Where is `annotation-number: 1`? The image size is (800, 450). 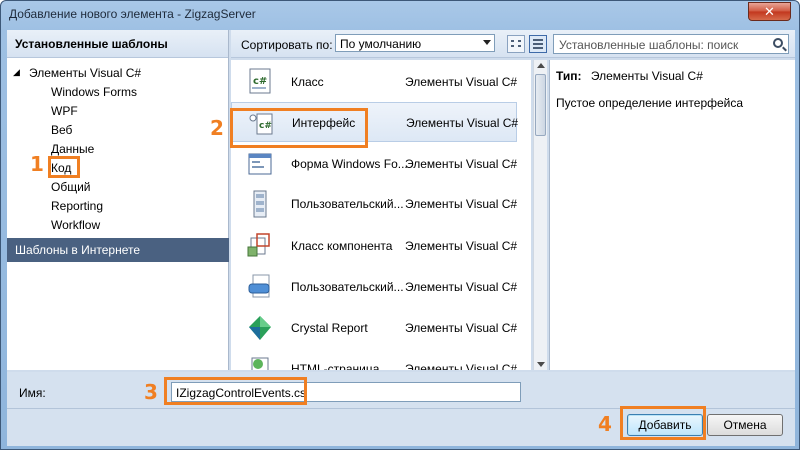
annotation-number: 1 is located at coordinates (37, 164).